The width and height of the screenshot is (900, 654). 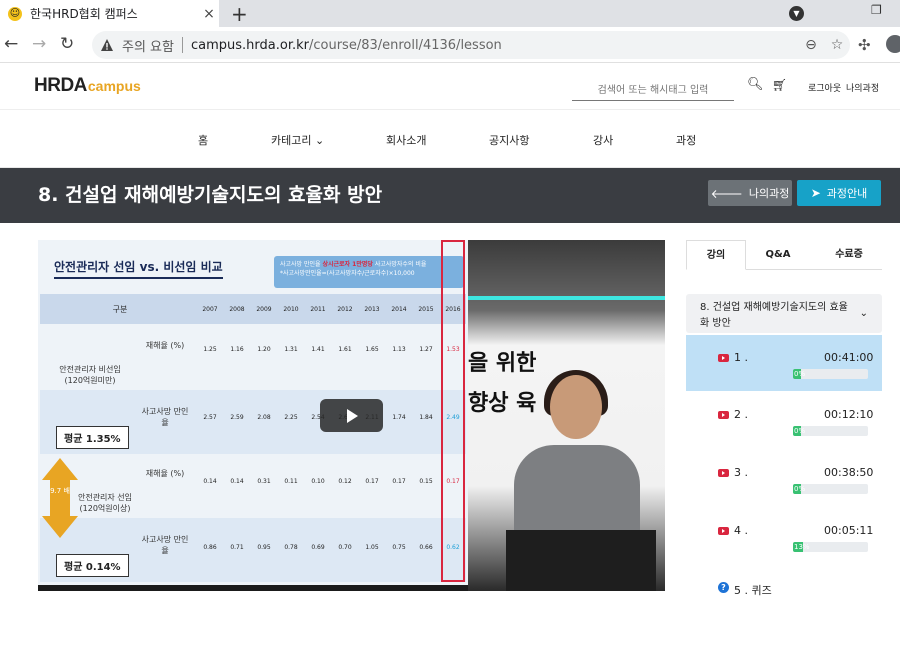 I want to click on nav-instructors: 강사, so click(x=603, y=140).